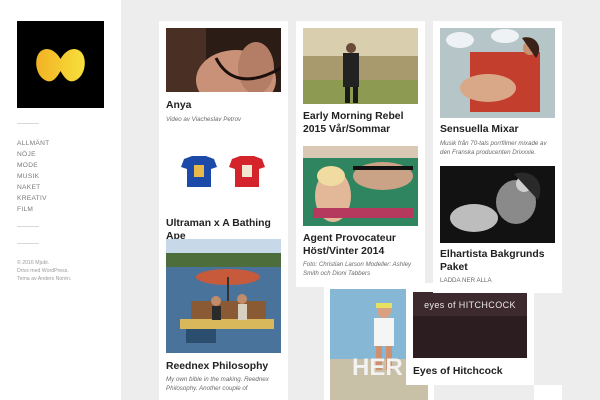 This screenshot has height=400, width=600. I want to click on site-logo, so click(60, 64).